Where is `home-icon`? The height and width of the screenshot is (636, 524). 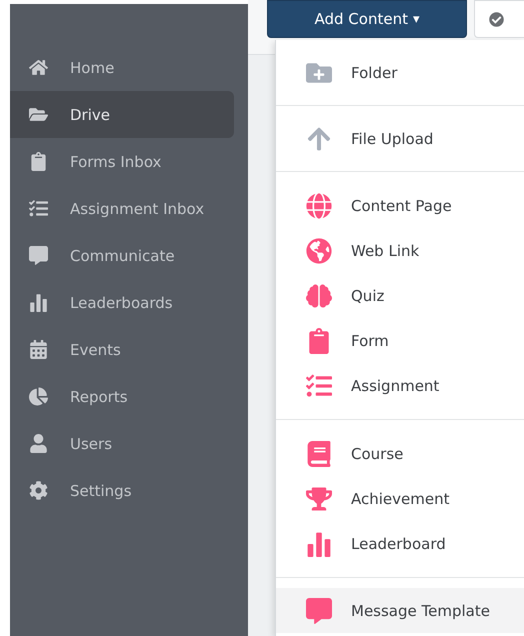 home-icon is located at coordinates (38, 67).